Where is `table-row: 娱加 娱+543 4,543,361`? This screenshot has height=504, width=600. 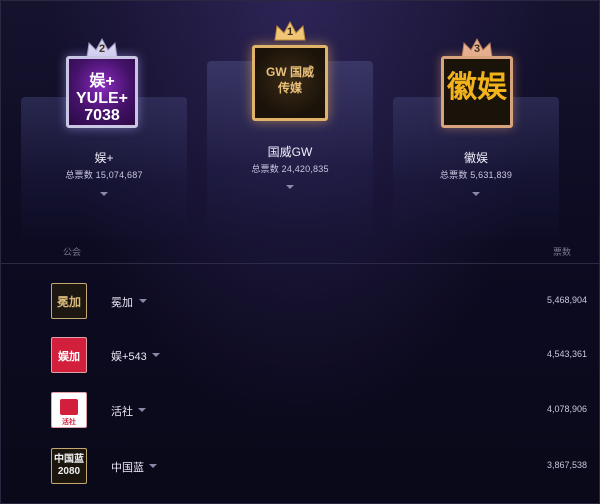 table-row: 娱加 娱+543 4,543,361 is located at coordinates (300, 359).